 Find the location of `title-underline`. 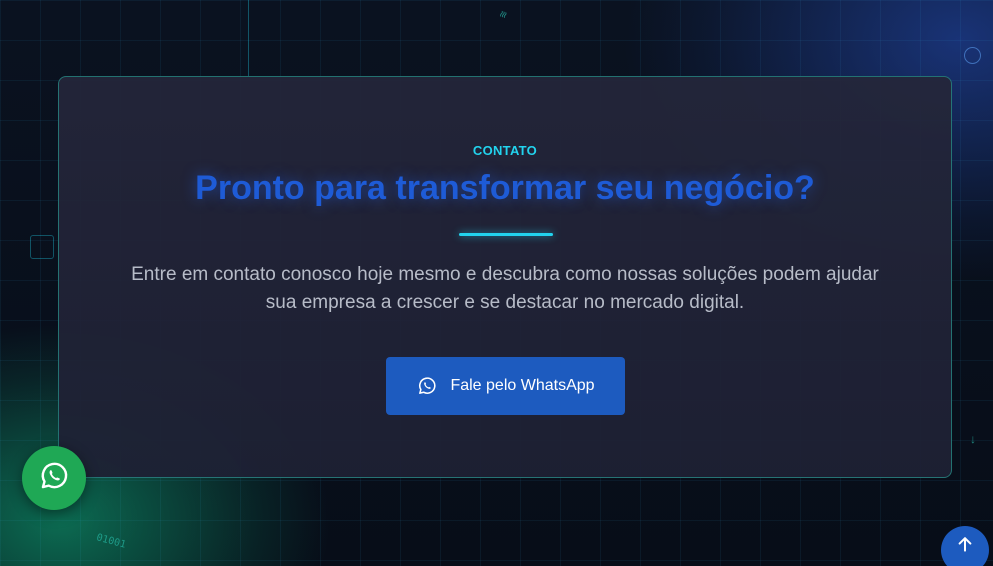

title-underline is located at coordinates (506, 234).